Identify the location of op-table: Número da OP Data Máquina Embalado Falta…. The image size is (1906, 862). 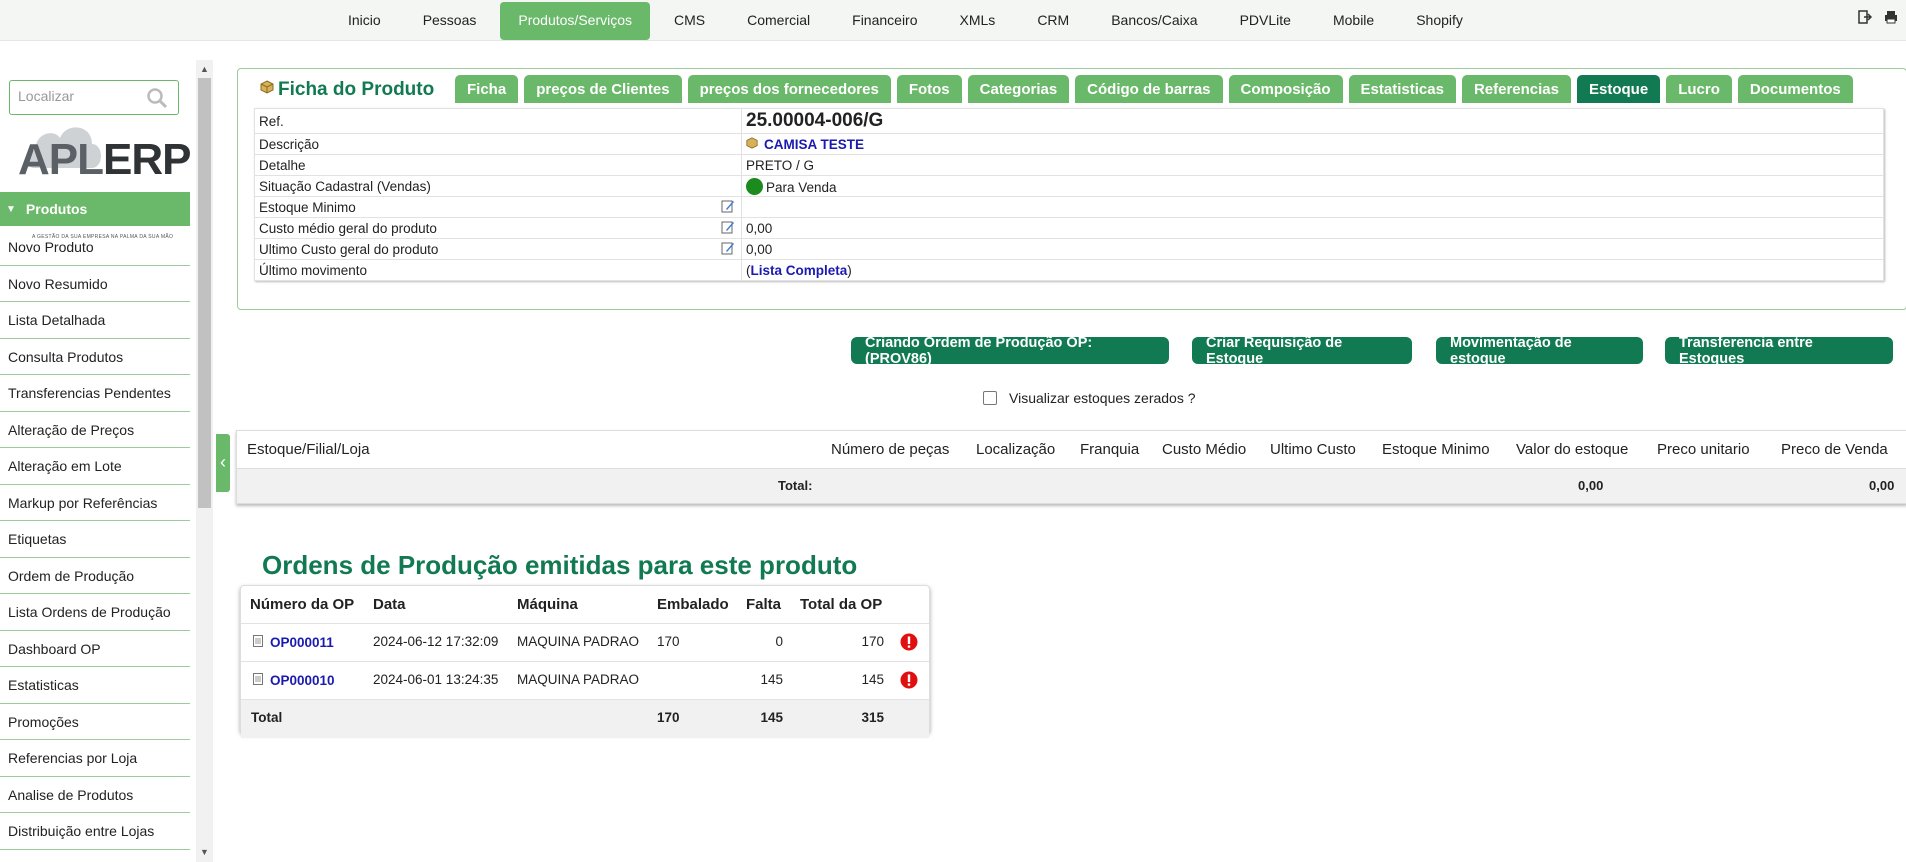
(585, 661).